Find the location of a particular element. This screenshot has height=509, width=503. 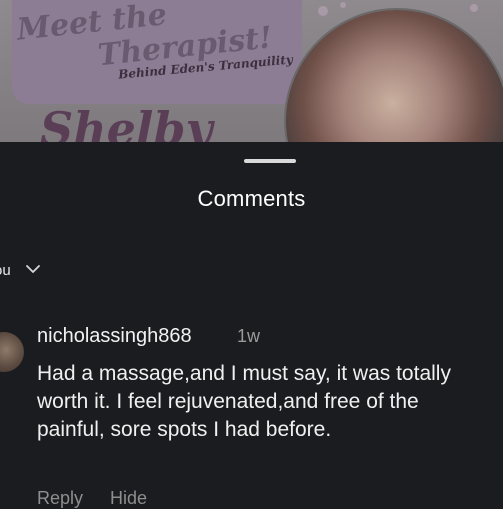

sheet-drag-handle is located at coordinates (270, 161).